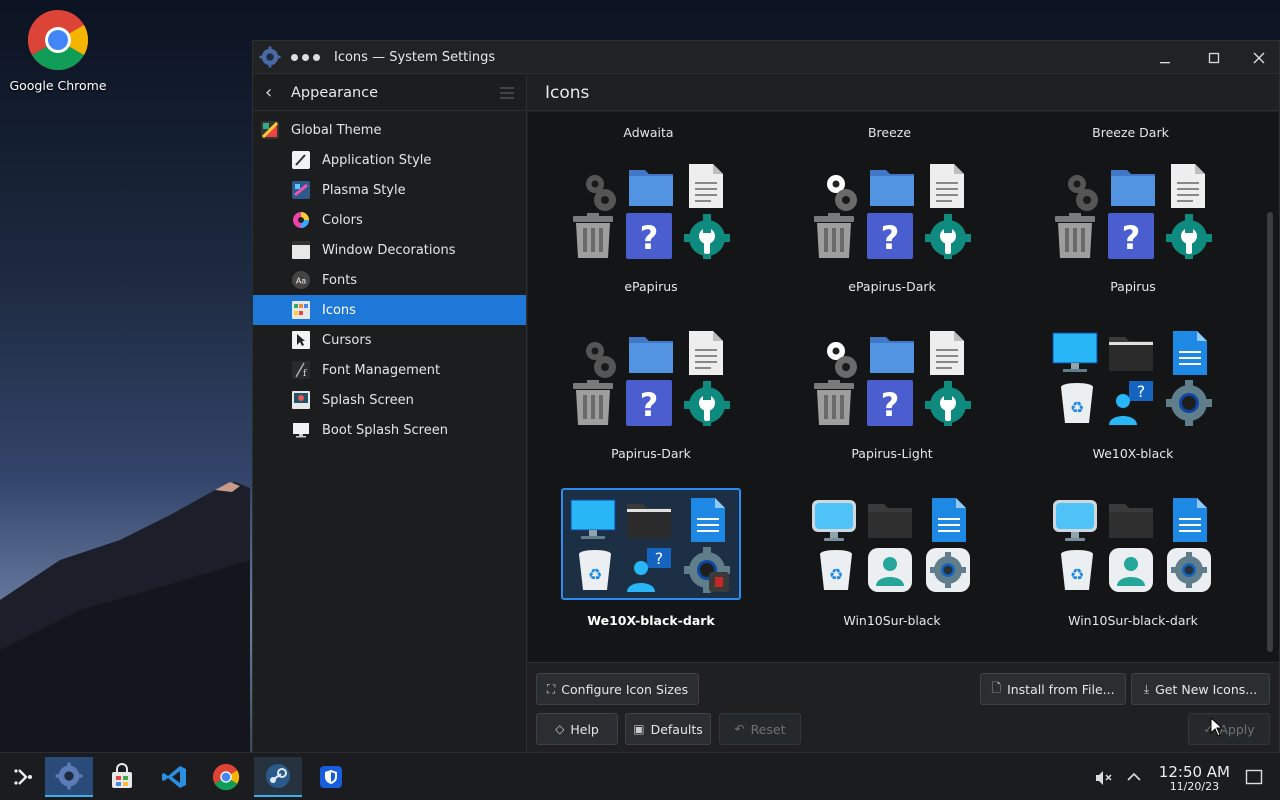  Describe the element at coordinates (1133, 571) in the screenshot. I see `icon-theme-win10sur-black-dark: ♻ Win10Sur-black-dark` at that location.